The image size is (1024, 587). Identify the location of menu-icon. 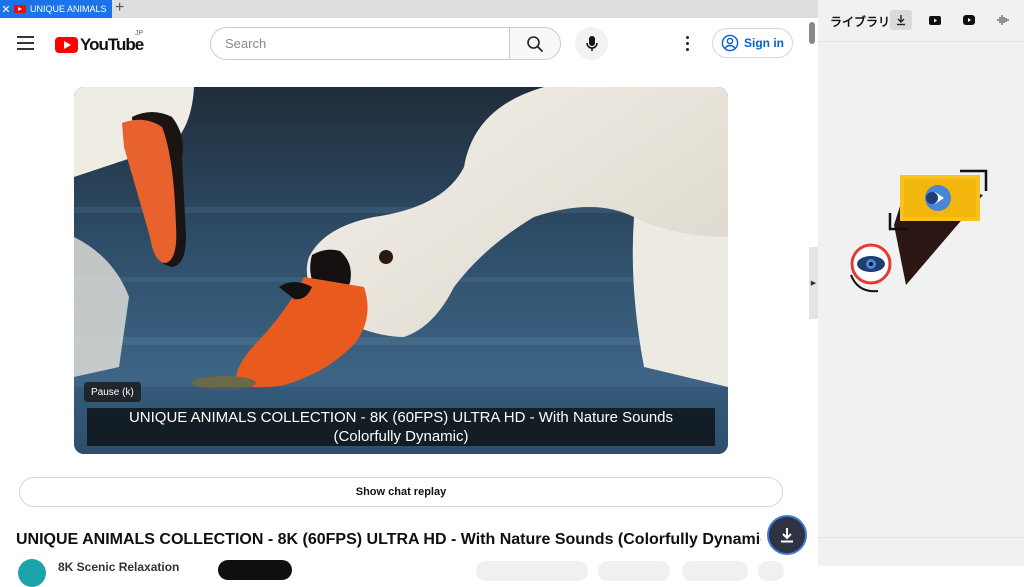
(25, 43).